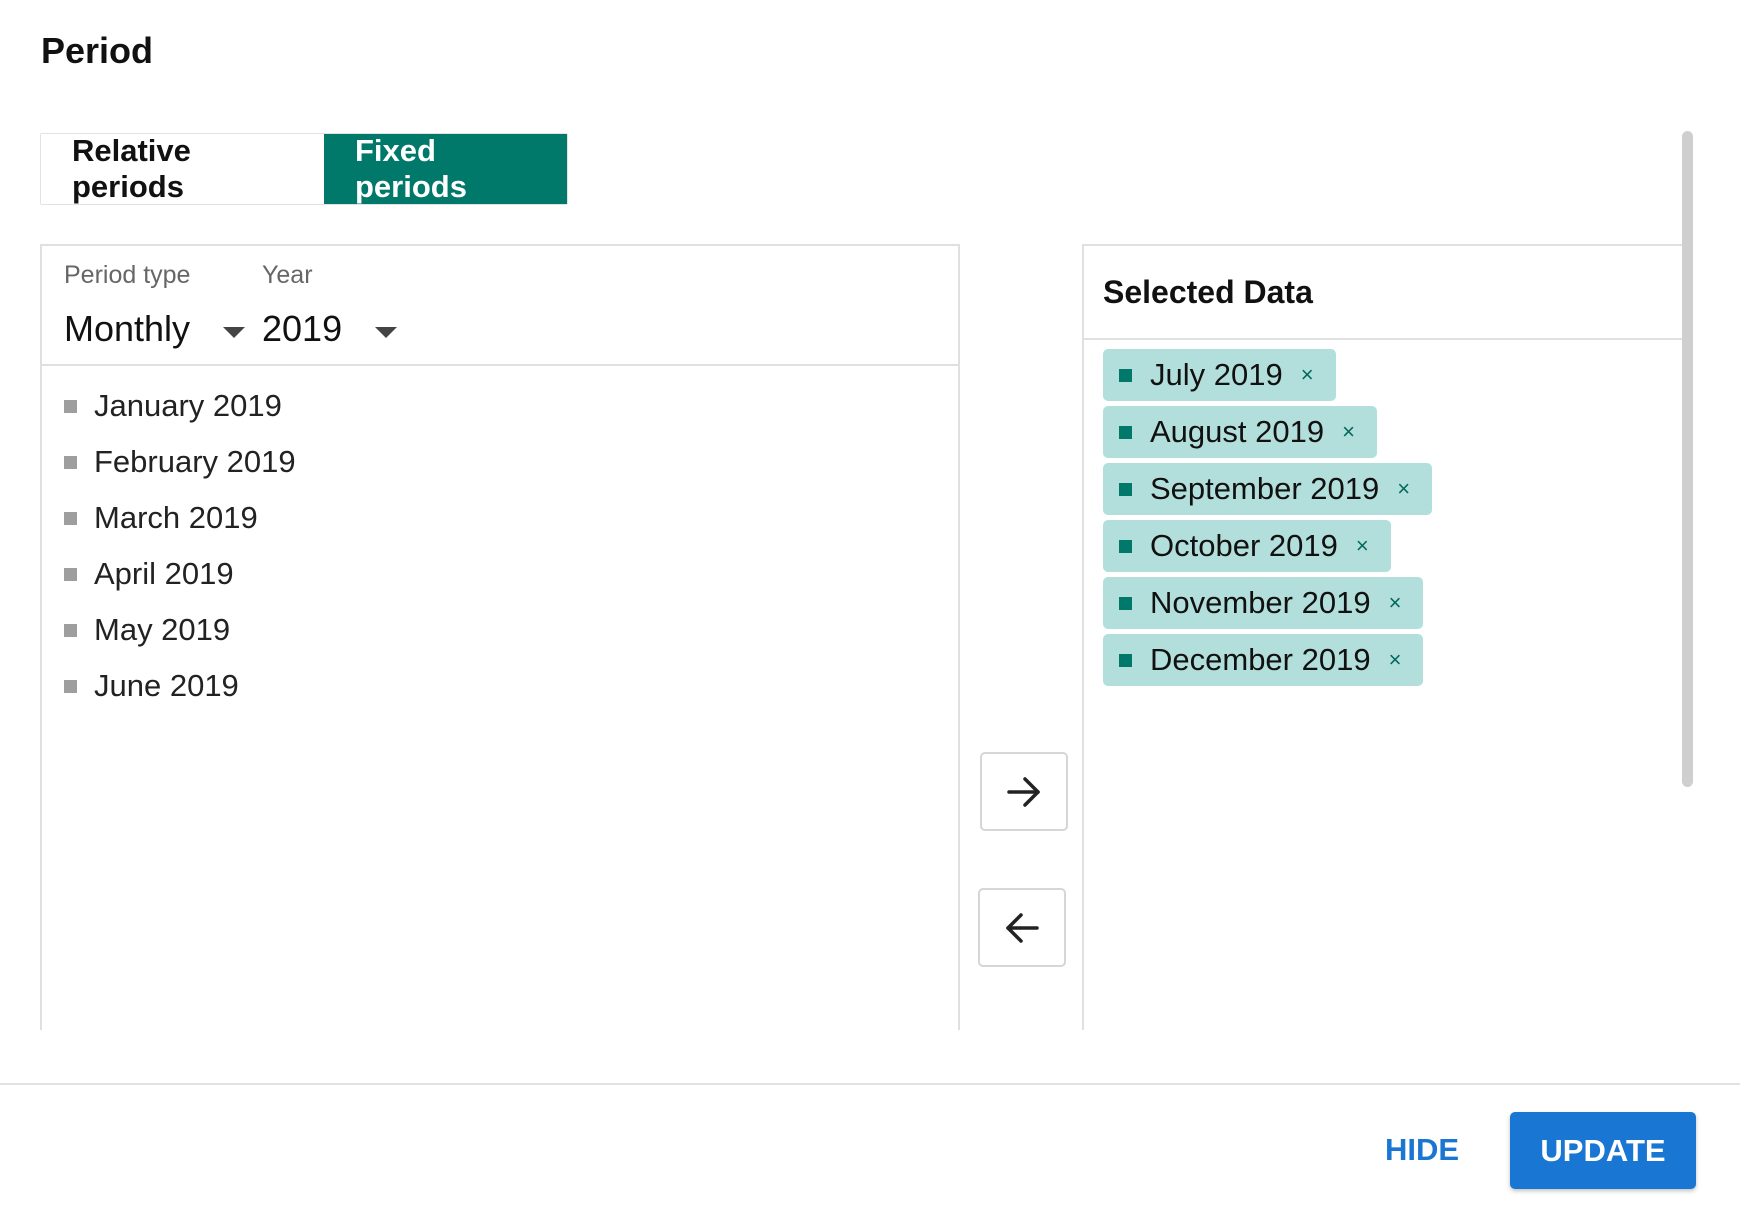  I want to click on available-period-item: March 2019, so click(500, 518).